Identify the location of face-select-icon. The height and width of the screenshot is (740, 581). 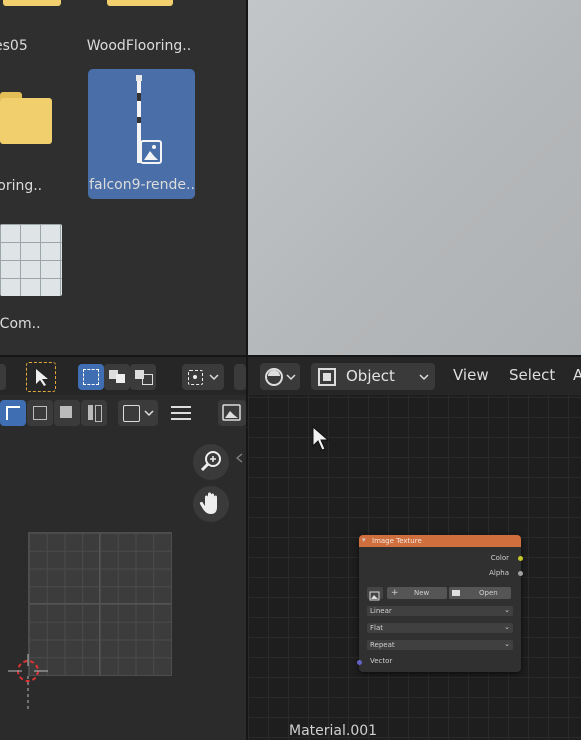
(66, 412).